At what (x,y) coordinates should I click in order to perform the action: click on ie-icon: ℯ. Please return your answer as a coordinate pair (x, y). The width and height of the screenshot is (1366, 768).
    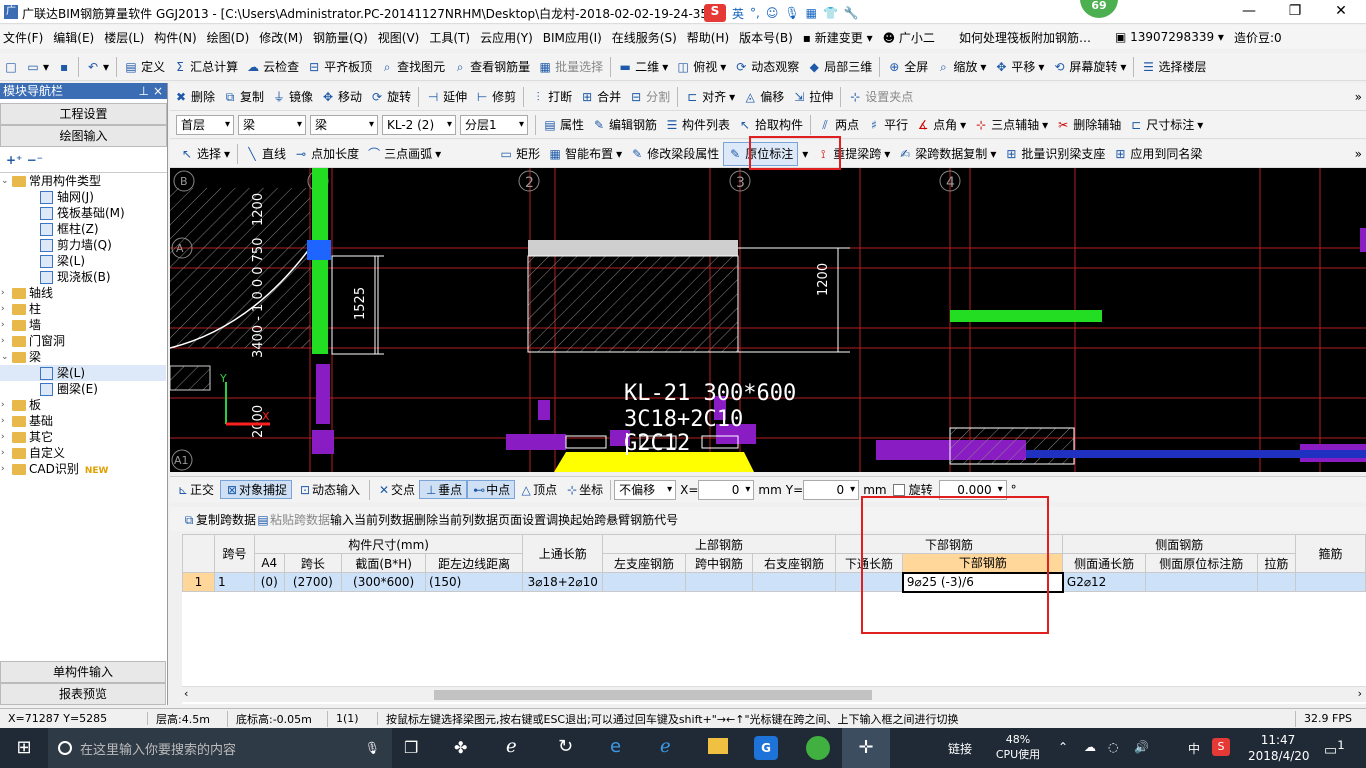
    Looking at the image, I should click on (665, 746).